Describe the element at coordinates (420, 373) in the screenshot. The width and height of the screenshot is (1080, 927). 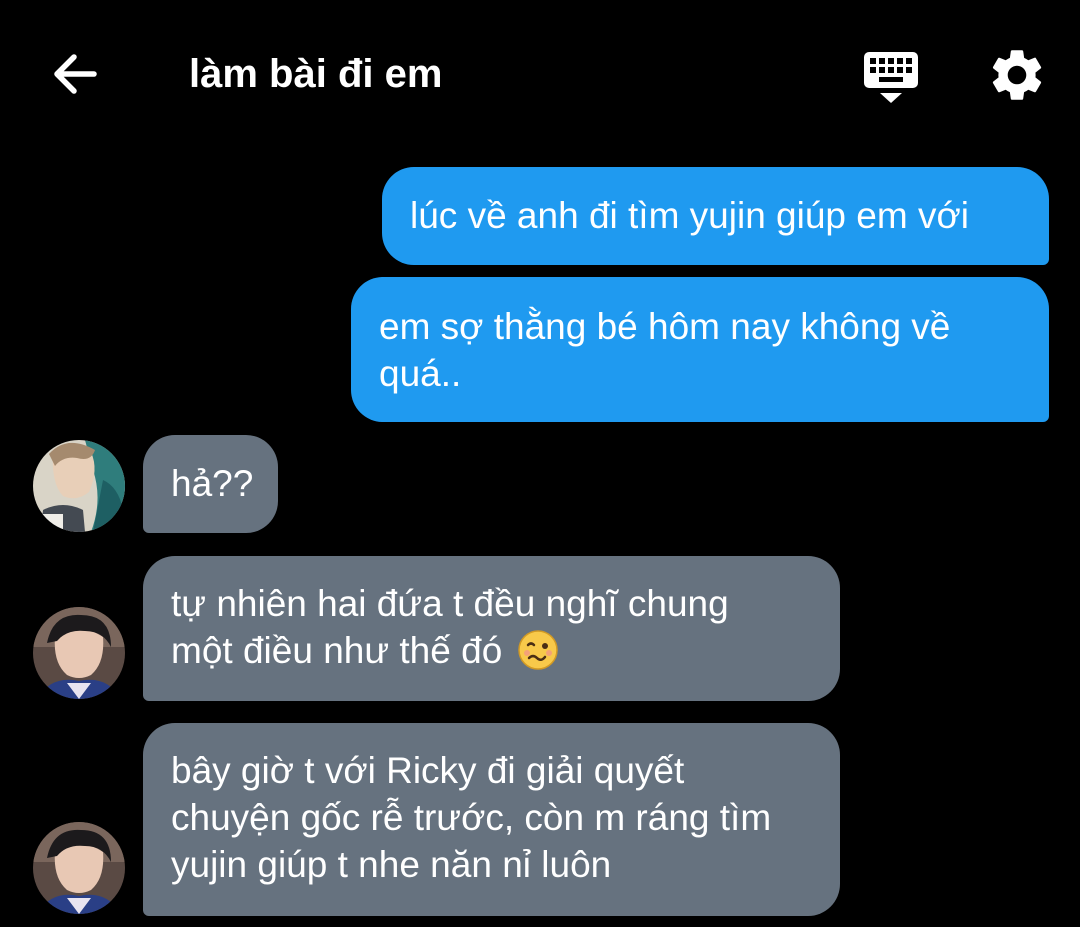
I see `message-text: quá..` at that location.